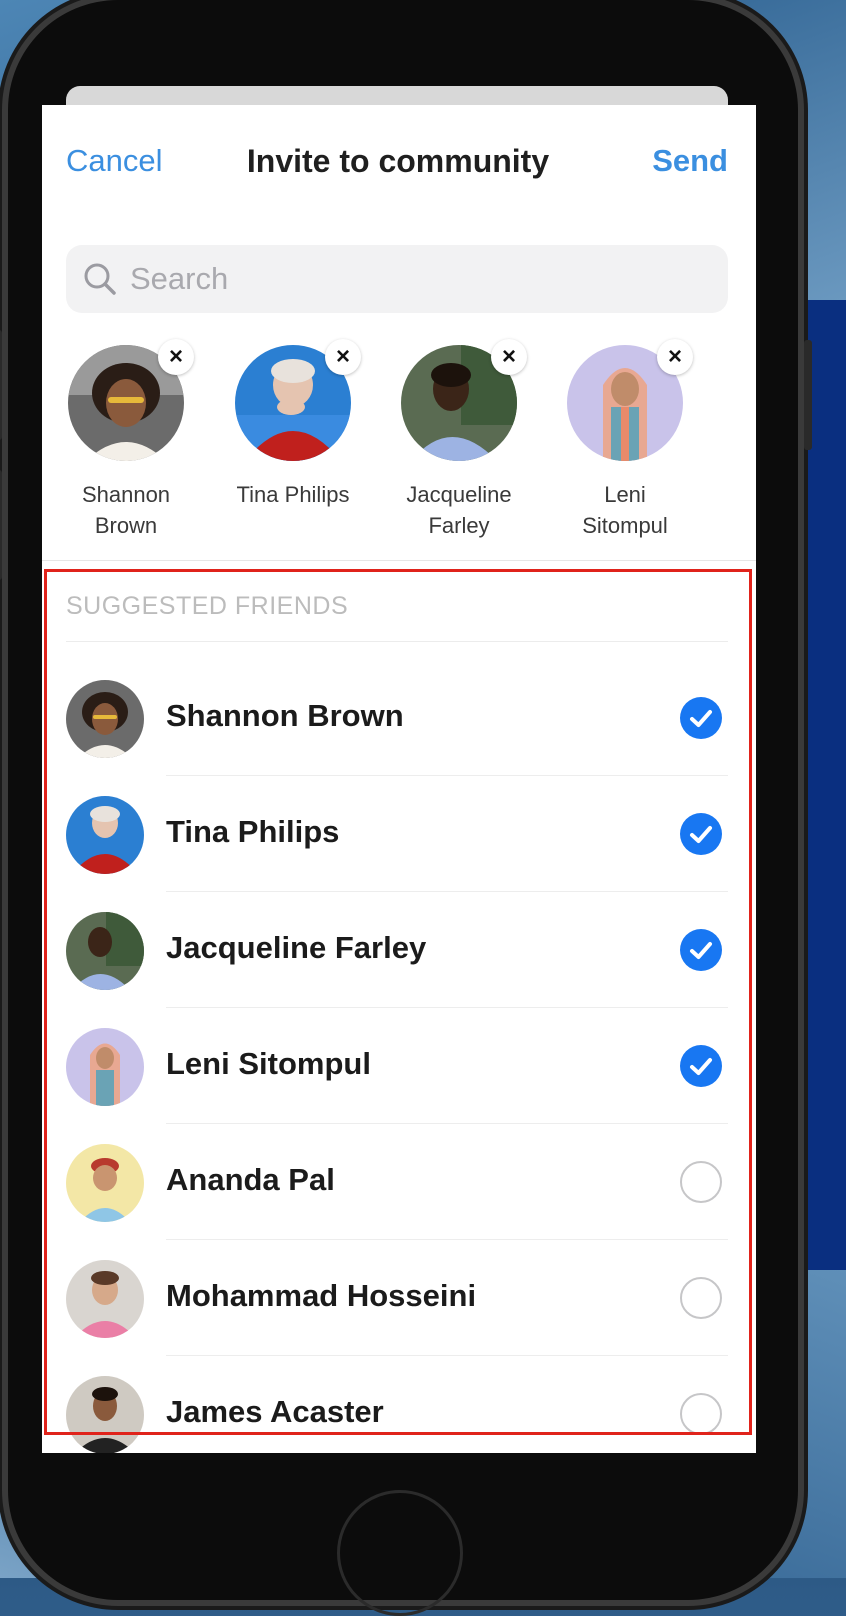  I want to click on selected-person-name: Shannon Brown, so click(126, 510).